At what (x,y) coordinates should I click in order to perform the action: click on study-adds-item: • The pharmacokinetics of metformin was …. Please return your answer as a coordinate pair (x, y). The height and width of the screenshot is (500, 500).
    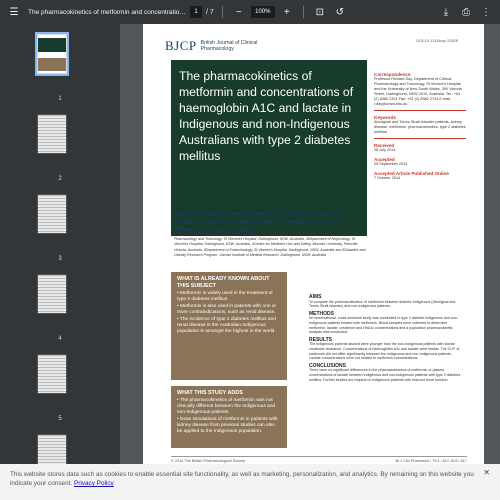
    Looking at the image, I should click on (226, 406).